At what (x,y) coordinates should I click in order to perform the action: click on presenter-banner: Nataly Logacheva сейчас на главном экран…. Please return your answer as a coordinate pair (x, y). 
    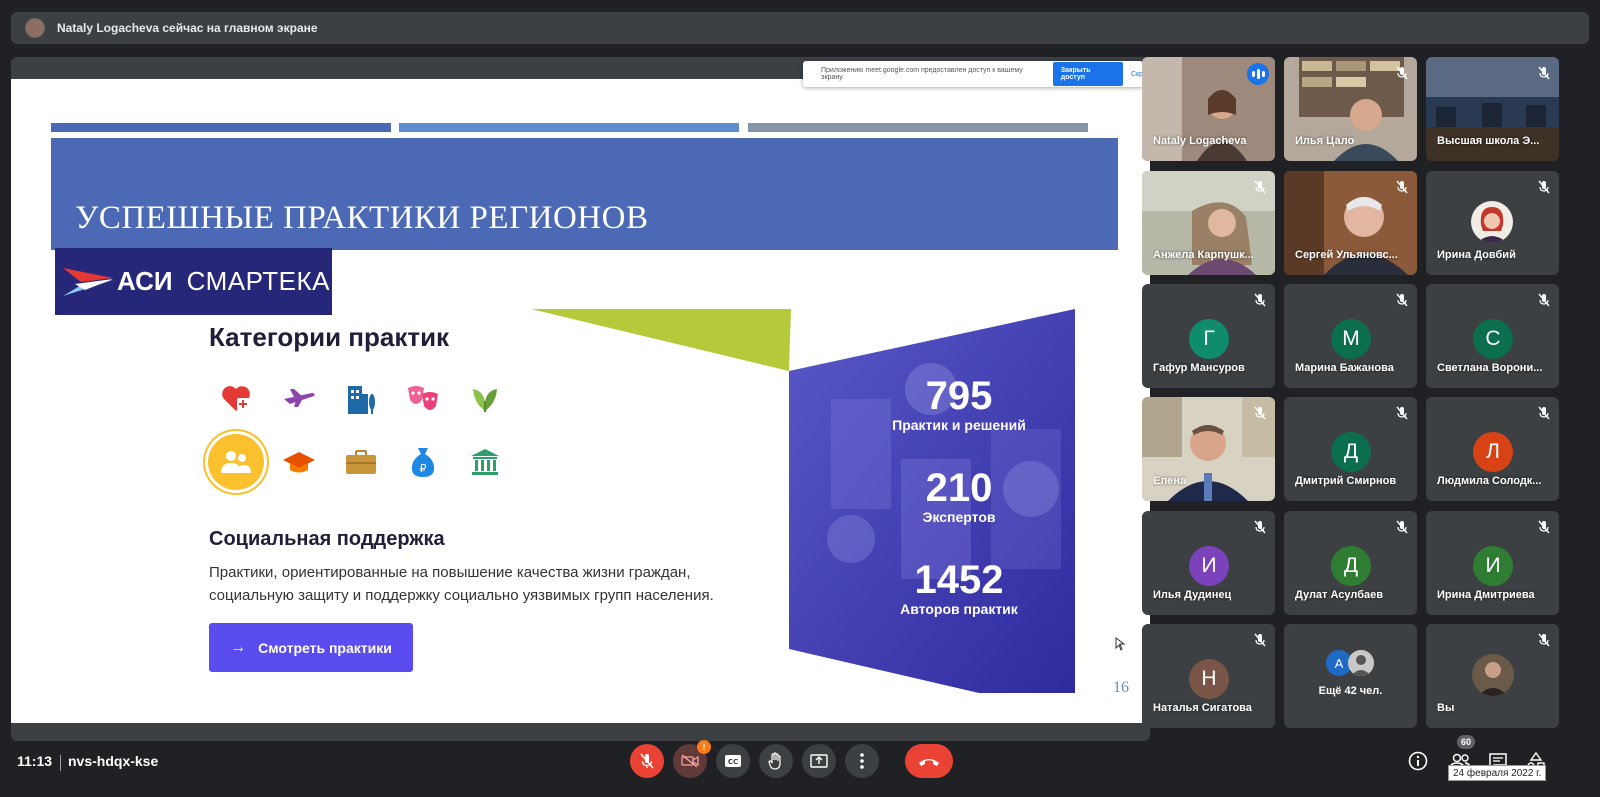
    Looking at the image, I should click on (800, 28).